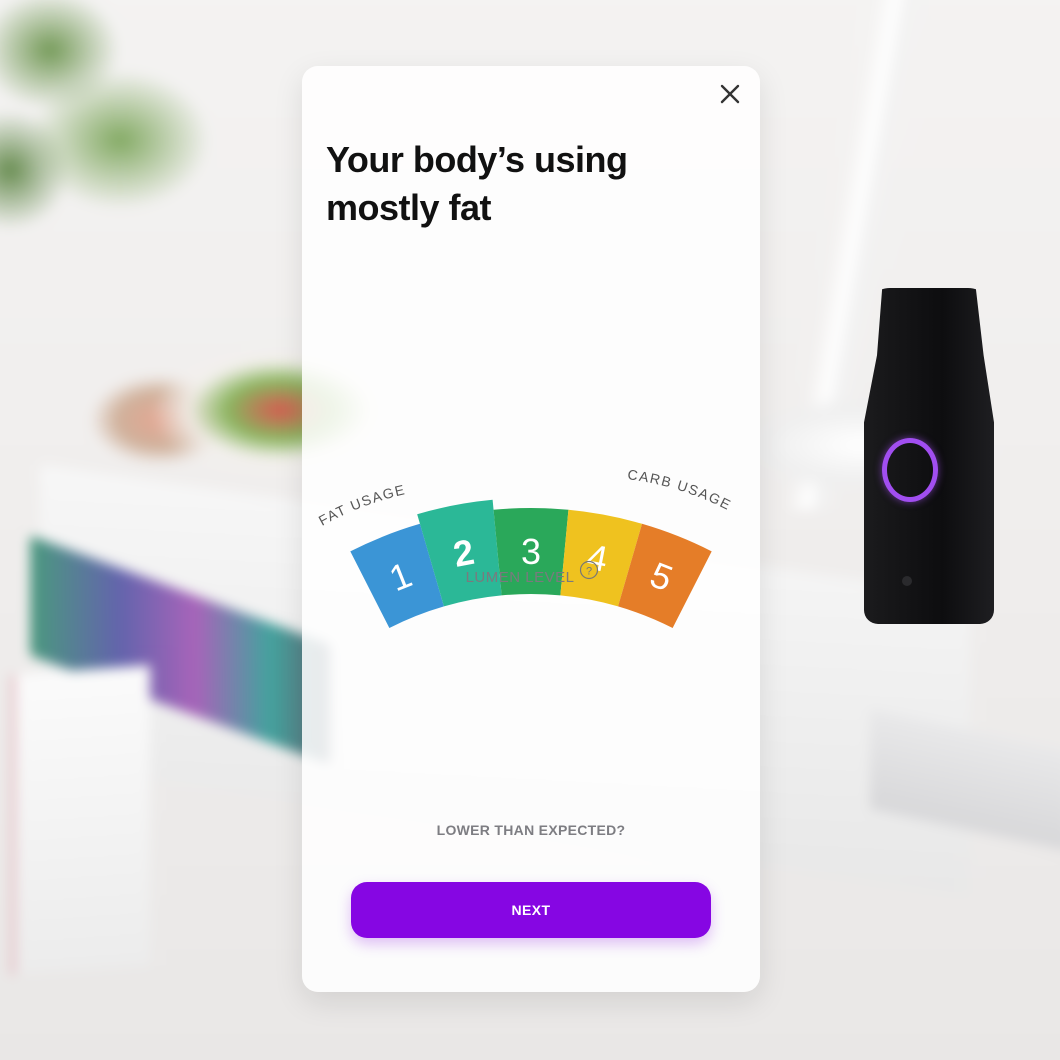  I want to click on page-title: Your body’s using mostly fat, so click(477, 183).